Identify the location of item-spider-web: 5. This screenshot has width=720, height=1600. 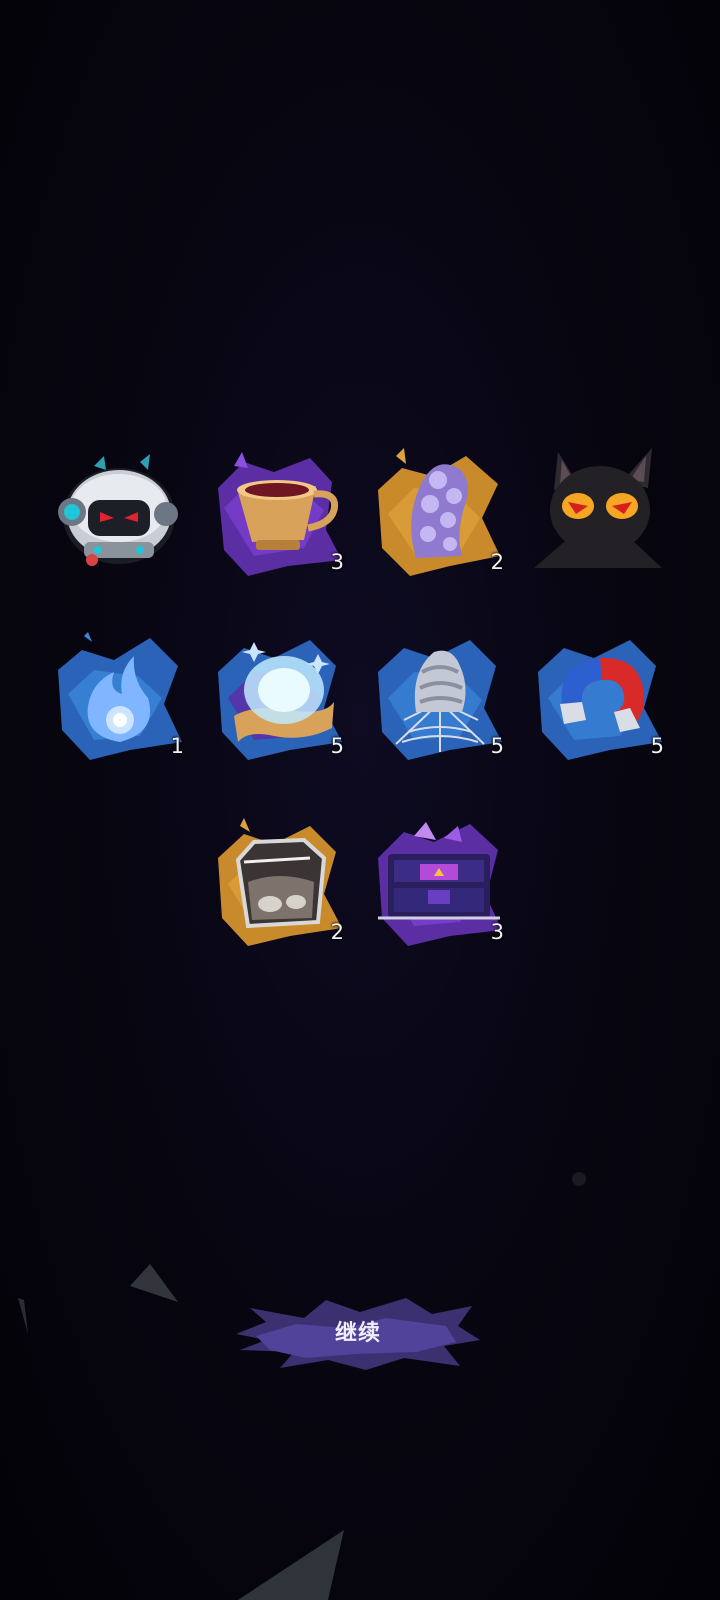
(439, 697).